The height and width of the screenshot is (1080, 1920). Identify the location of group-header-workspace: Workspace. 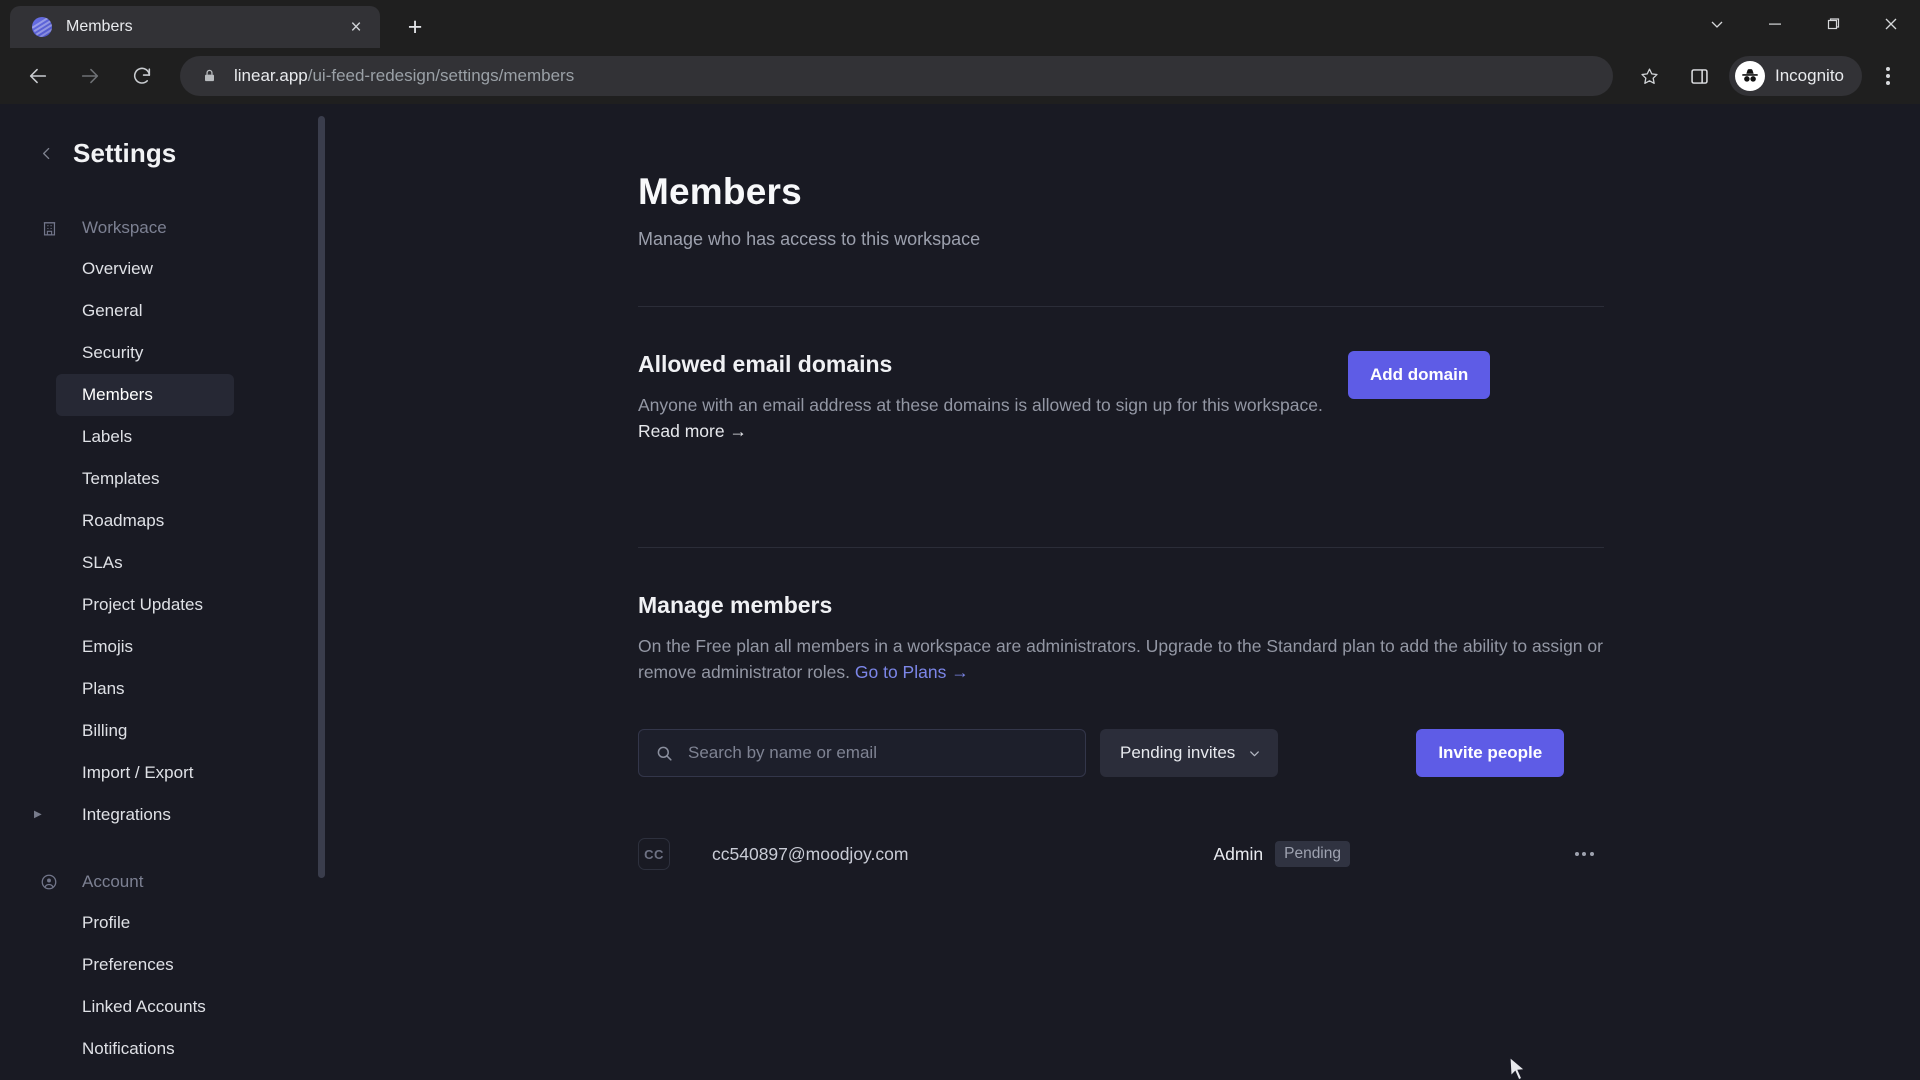
(165, 228).